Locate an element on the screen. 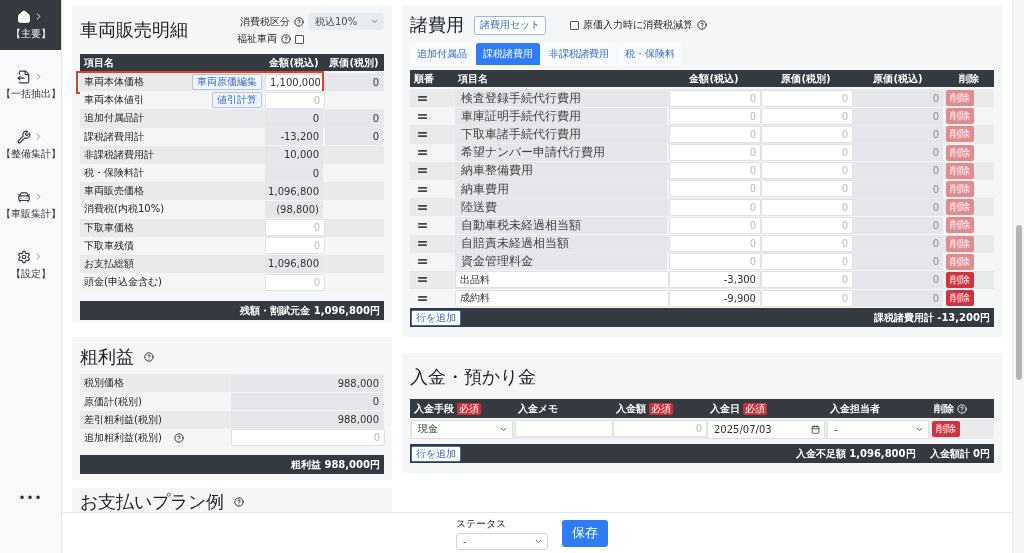 Image resolution: width=1024 pixels, height=553 pixels. save-button: 保存 is located at coordinates (585, 533).